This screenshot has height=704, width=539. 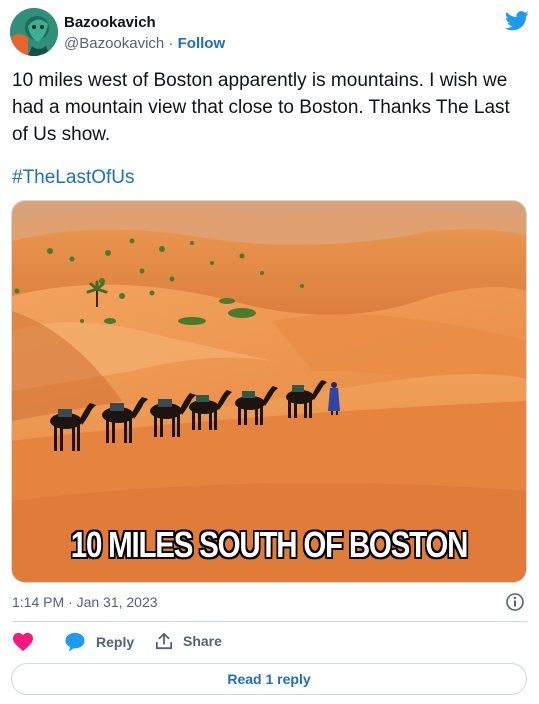 What do you see at coordinates (202, 43) in the screenshot?
I see `follow-button: Follow` at bounding box center [202, 43].